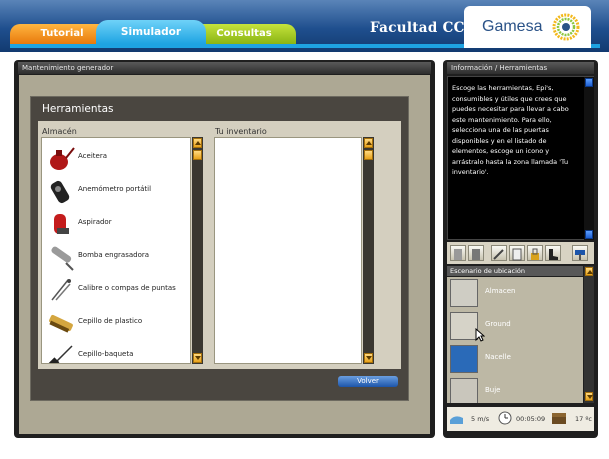 The width and height of the screenshot is (609, 459). What do you see at coordinates (515, 326) in the screenshot?
I see `scenario-item-ground: Ground` at bounding box center [515, 326].